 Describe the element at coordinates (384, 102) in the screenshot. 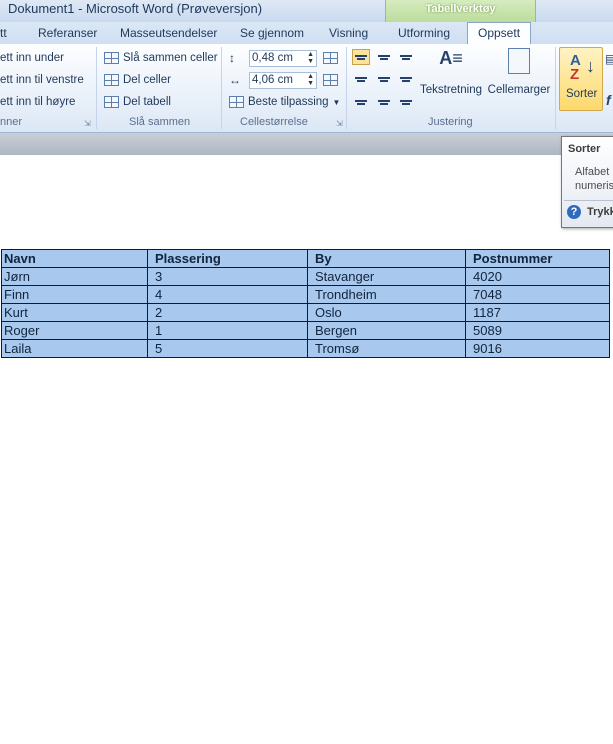

I see `align-bottom-center-button` at that location.